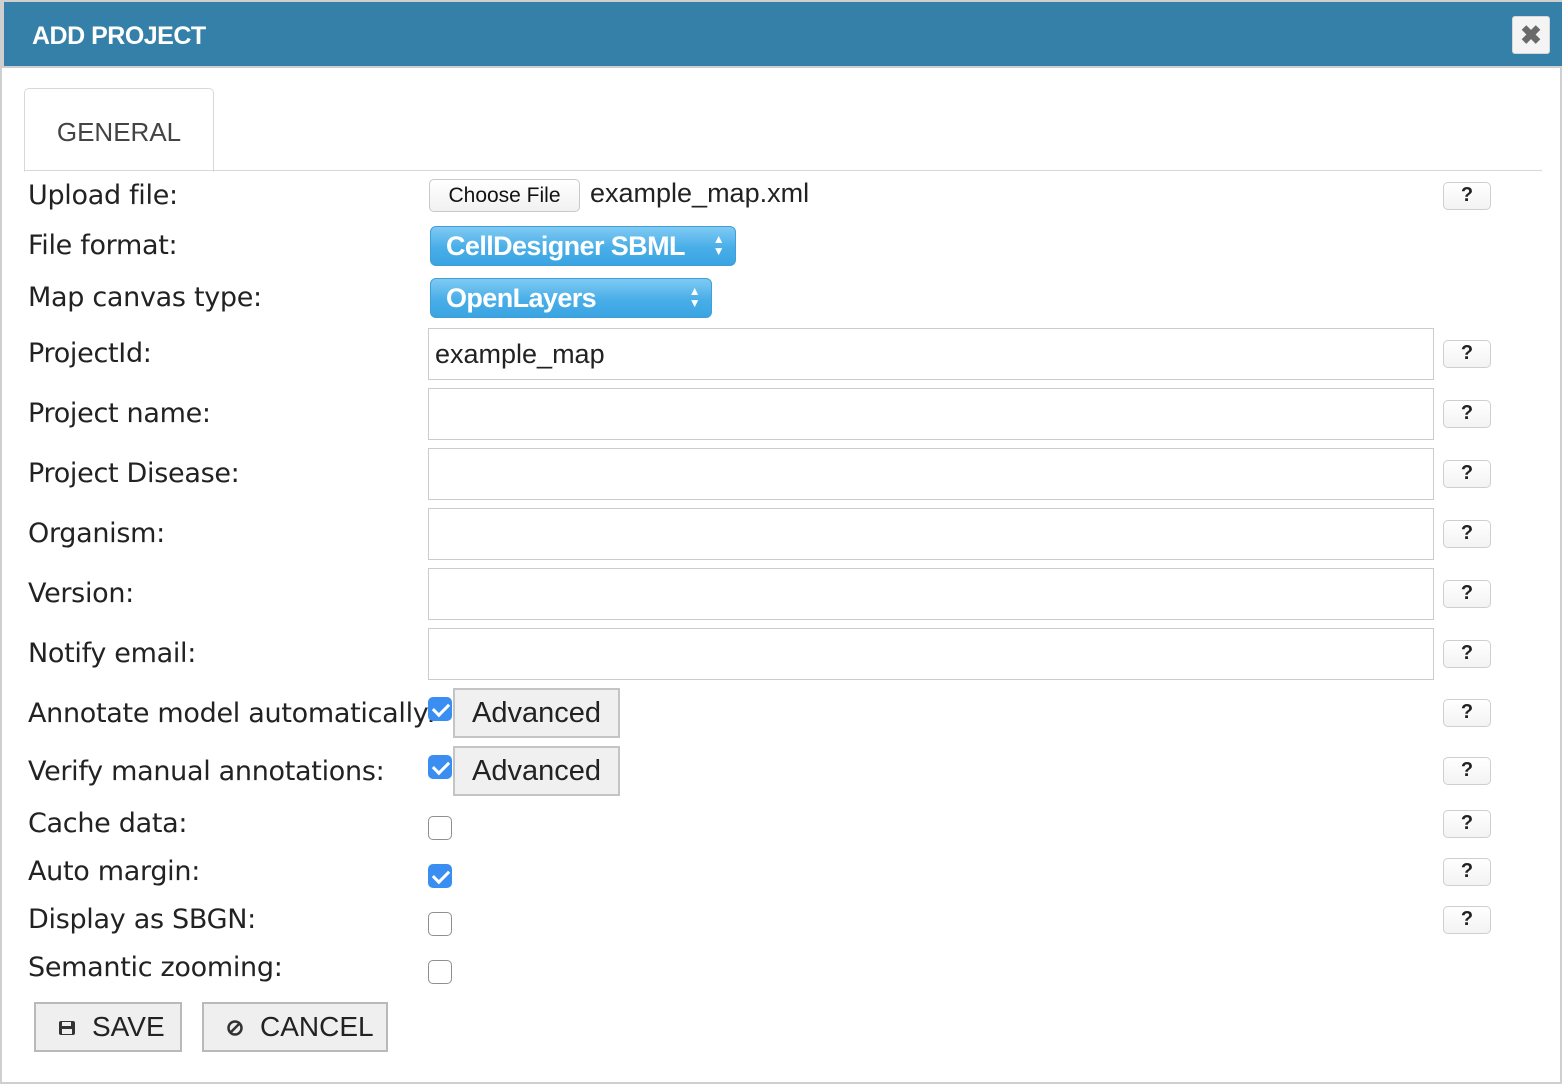 Image resolution: width=1562 pixels, height=1084 pixels. Describe the element at coordinates (145, 297) in the screenshot. I see `map-canvas-type-label: Map canvas type:` at that location.